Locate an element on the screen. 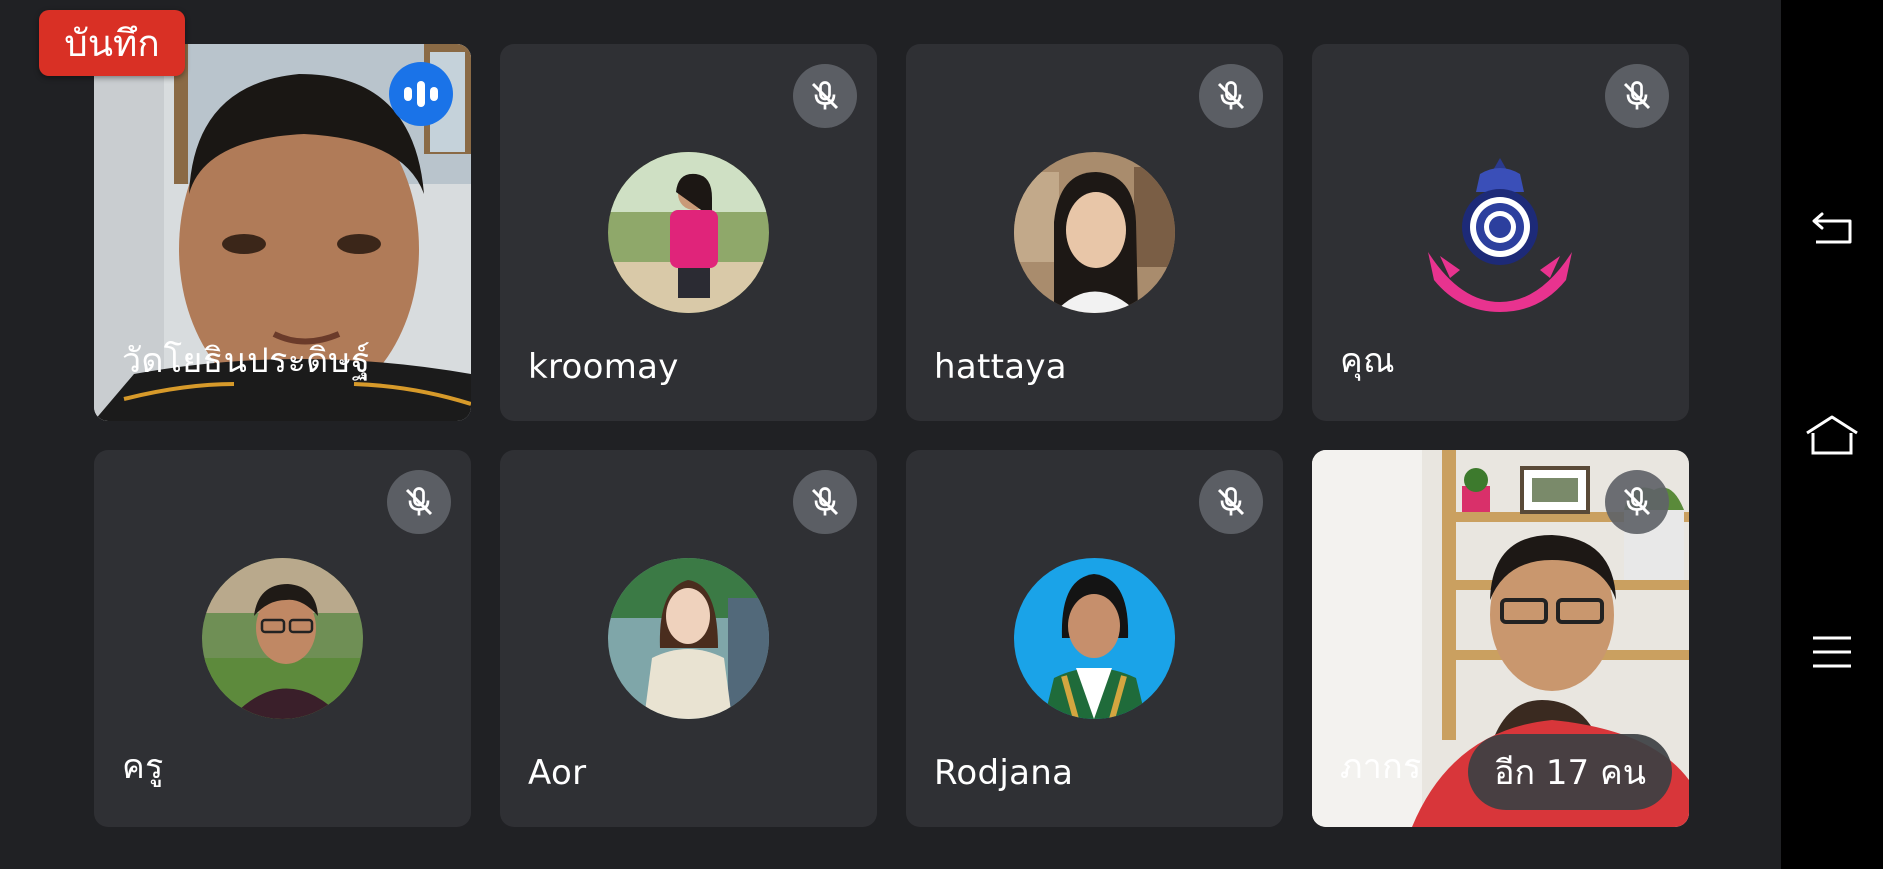 The image size is (1883, 869). back-button is located at coordinates (1832, 228).